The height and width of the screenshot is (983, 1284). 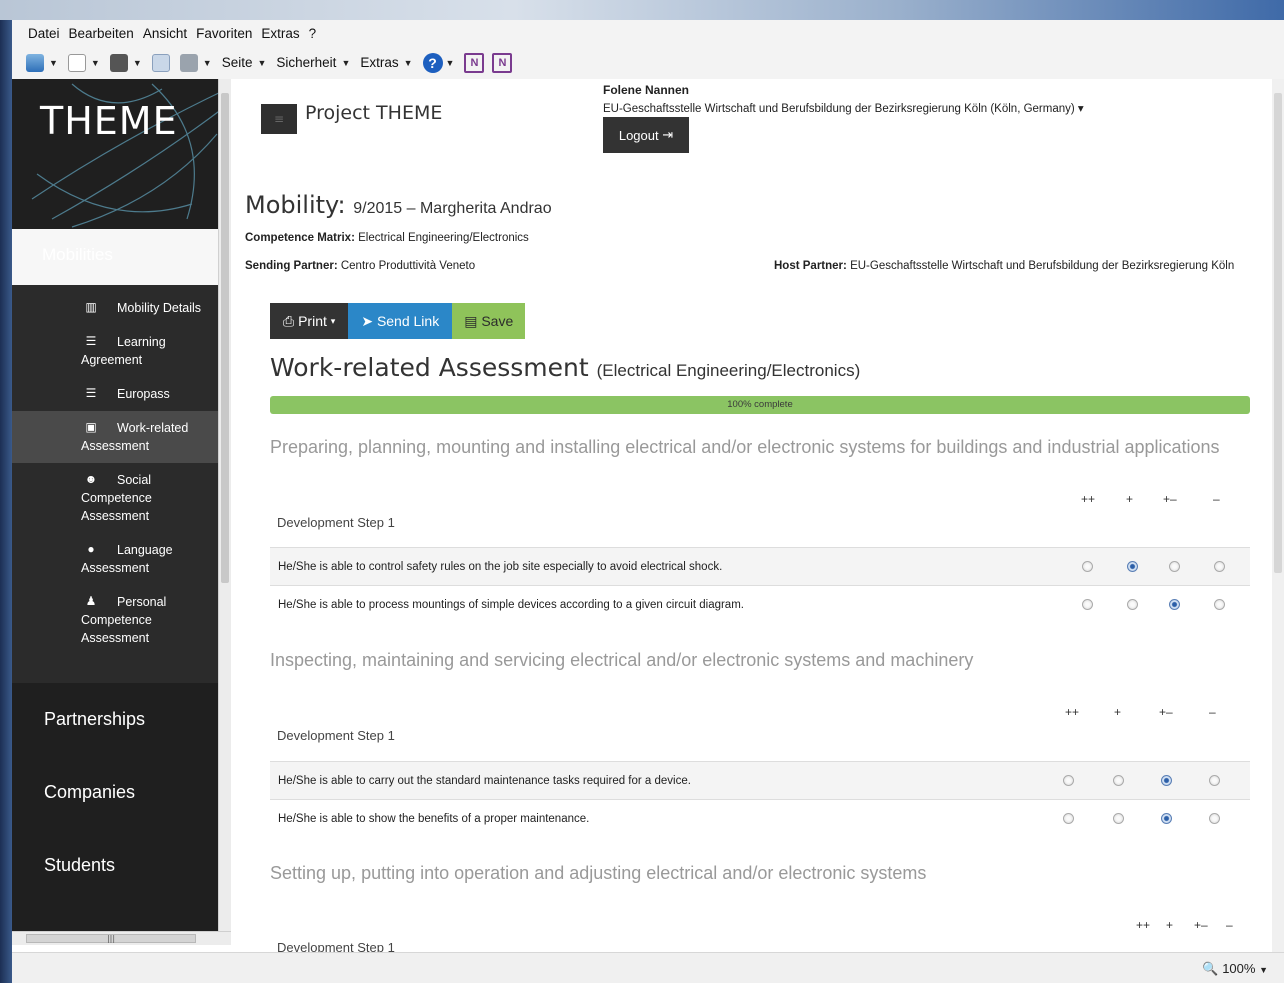 What do you see at coordinates (225, 338) in the screenshot?
I see `sidebar-scroll-thumb` at bounding box center [225, 338].